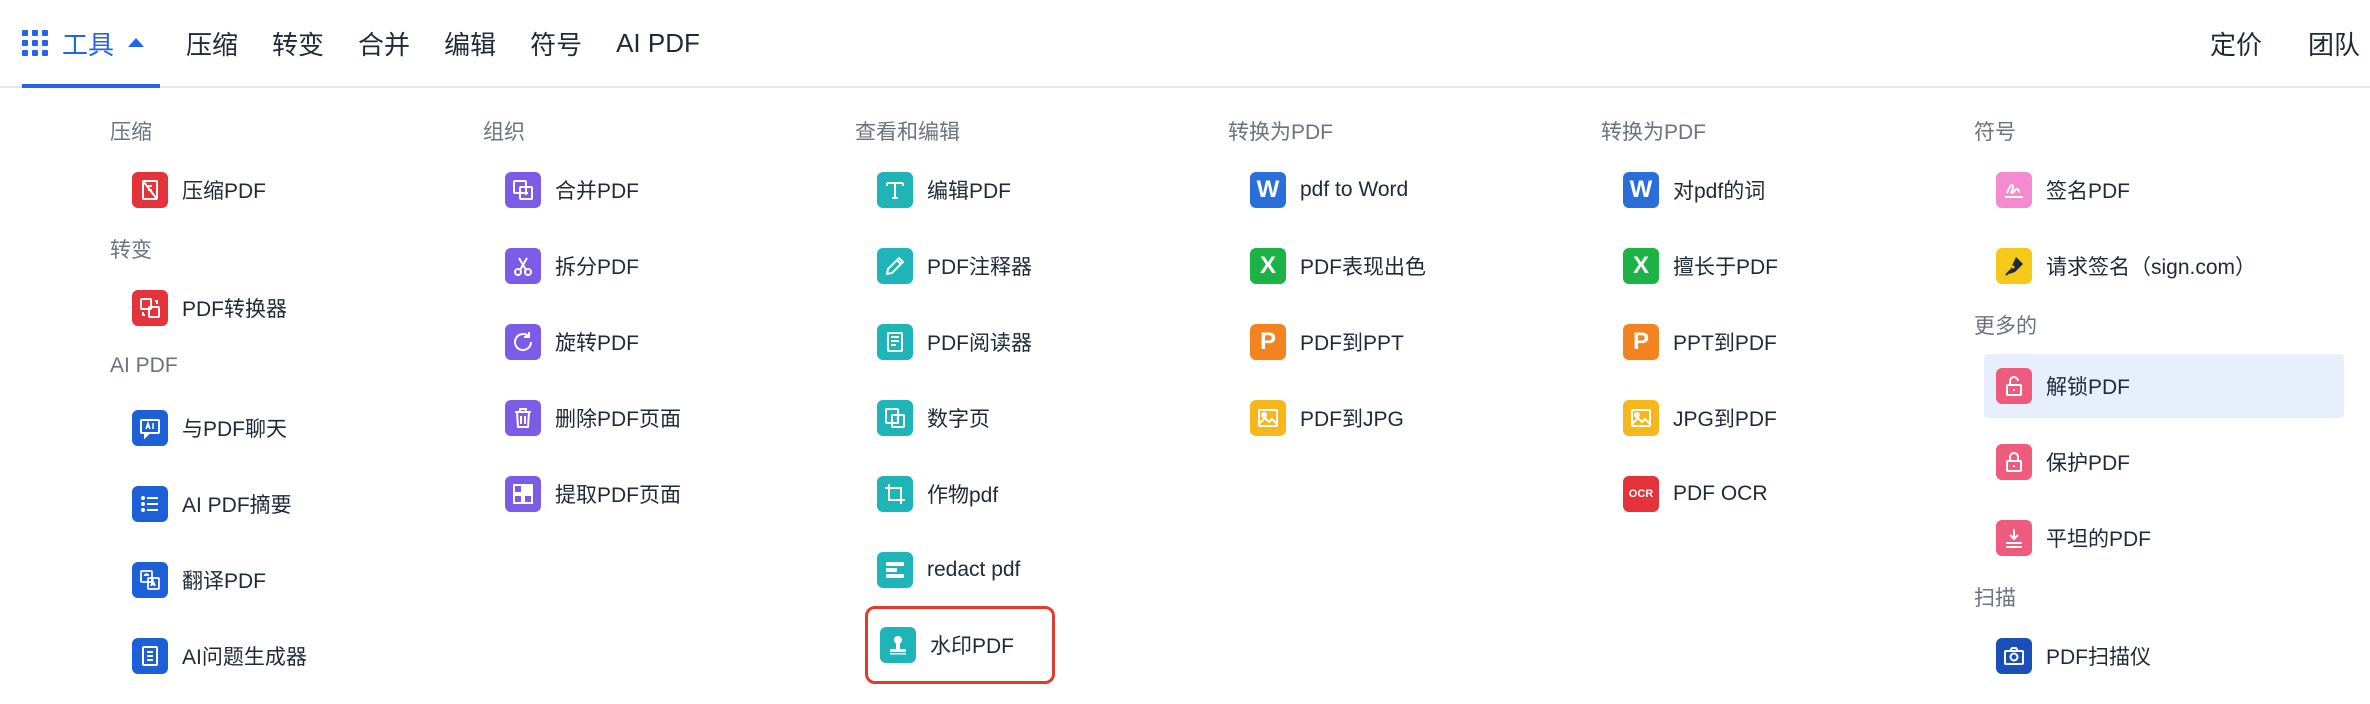 Image resolution: width=2370 pixels, height=704 pixels. Describe the element at coordinates (1725, 267) in the screenshot. I see `menu-item-label: 擅长于PDF` at that location.